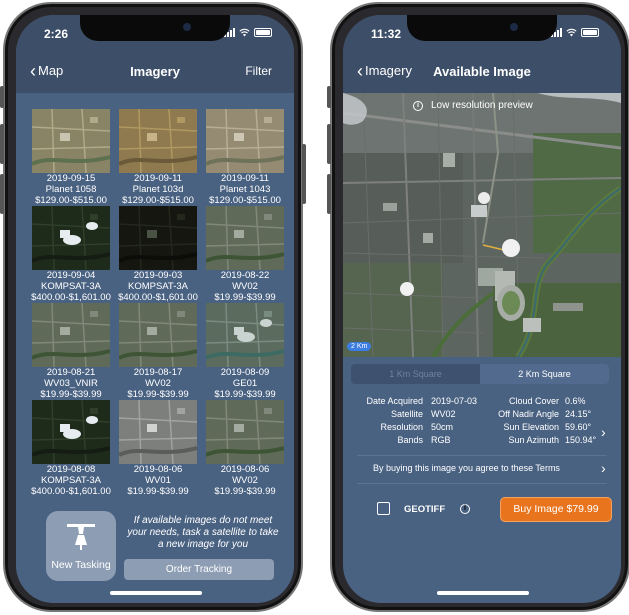 This screenshot has width=629, height=615. I want to click on detail-value: 59.60°, so click(578, 427).